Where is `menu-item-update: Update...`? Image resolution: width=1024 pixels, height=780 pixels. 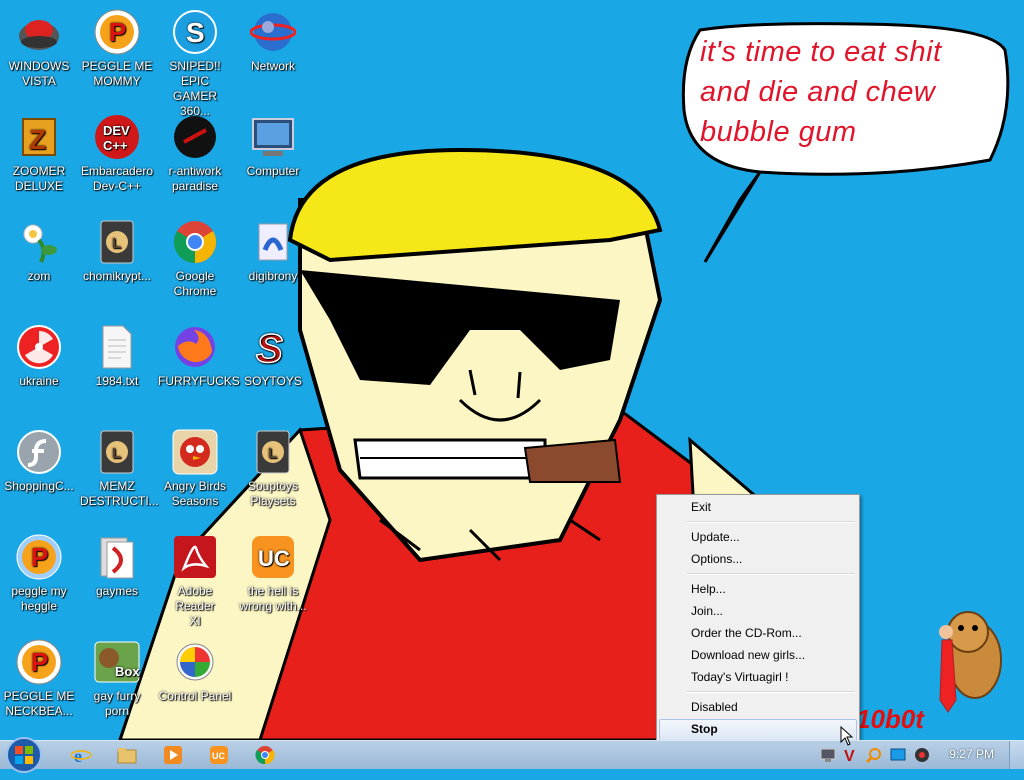
menu-item-update: Update... is located at coordinates (715, 537).